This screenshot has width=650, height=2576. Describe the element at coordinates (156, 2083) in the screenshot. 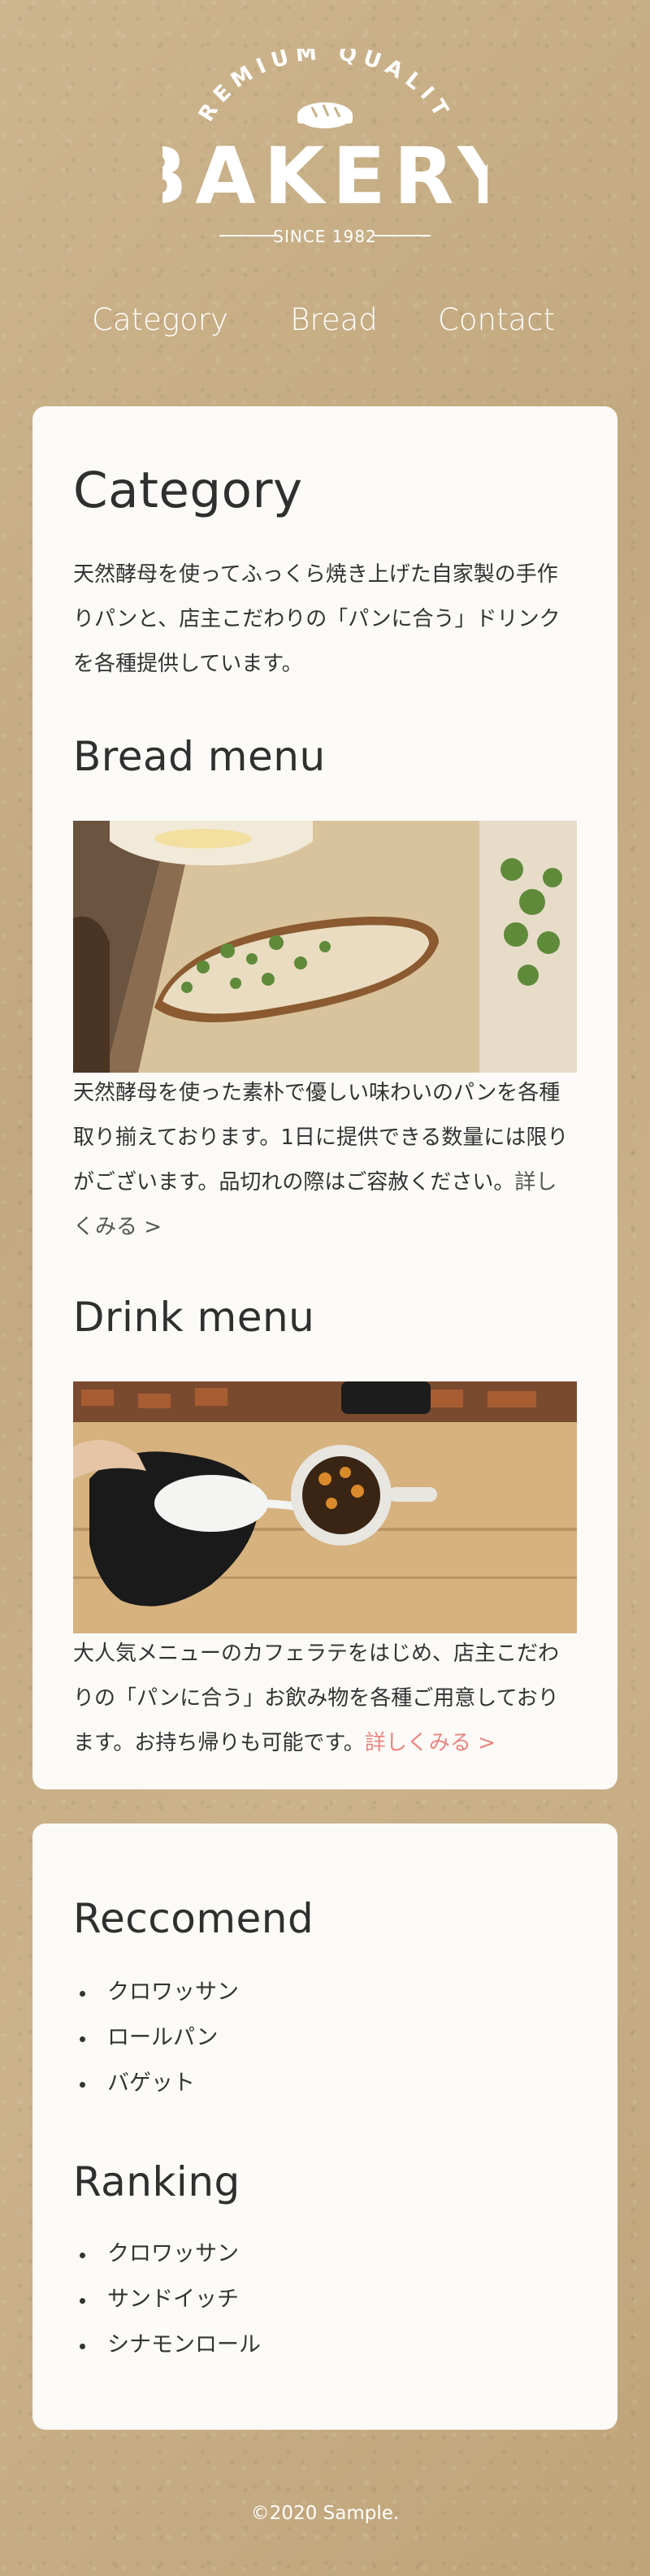

I see `list-item: バゲット` at that location.